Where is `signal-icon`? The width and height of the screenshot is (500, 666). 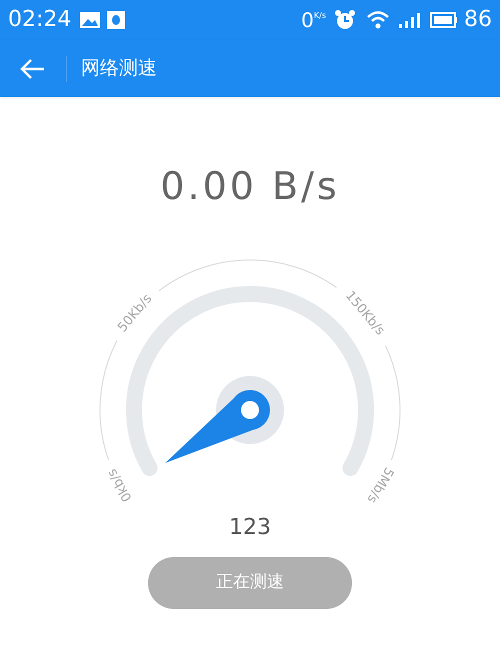 signal-icon is located at coordinates (410, 20).